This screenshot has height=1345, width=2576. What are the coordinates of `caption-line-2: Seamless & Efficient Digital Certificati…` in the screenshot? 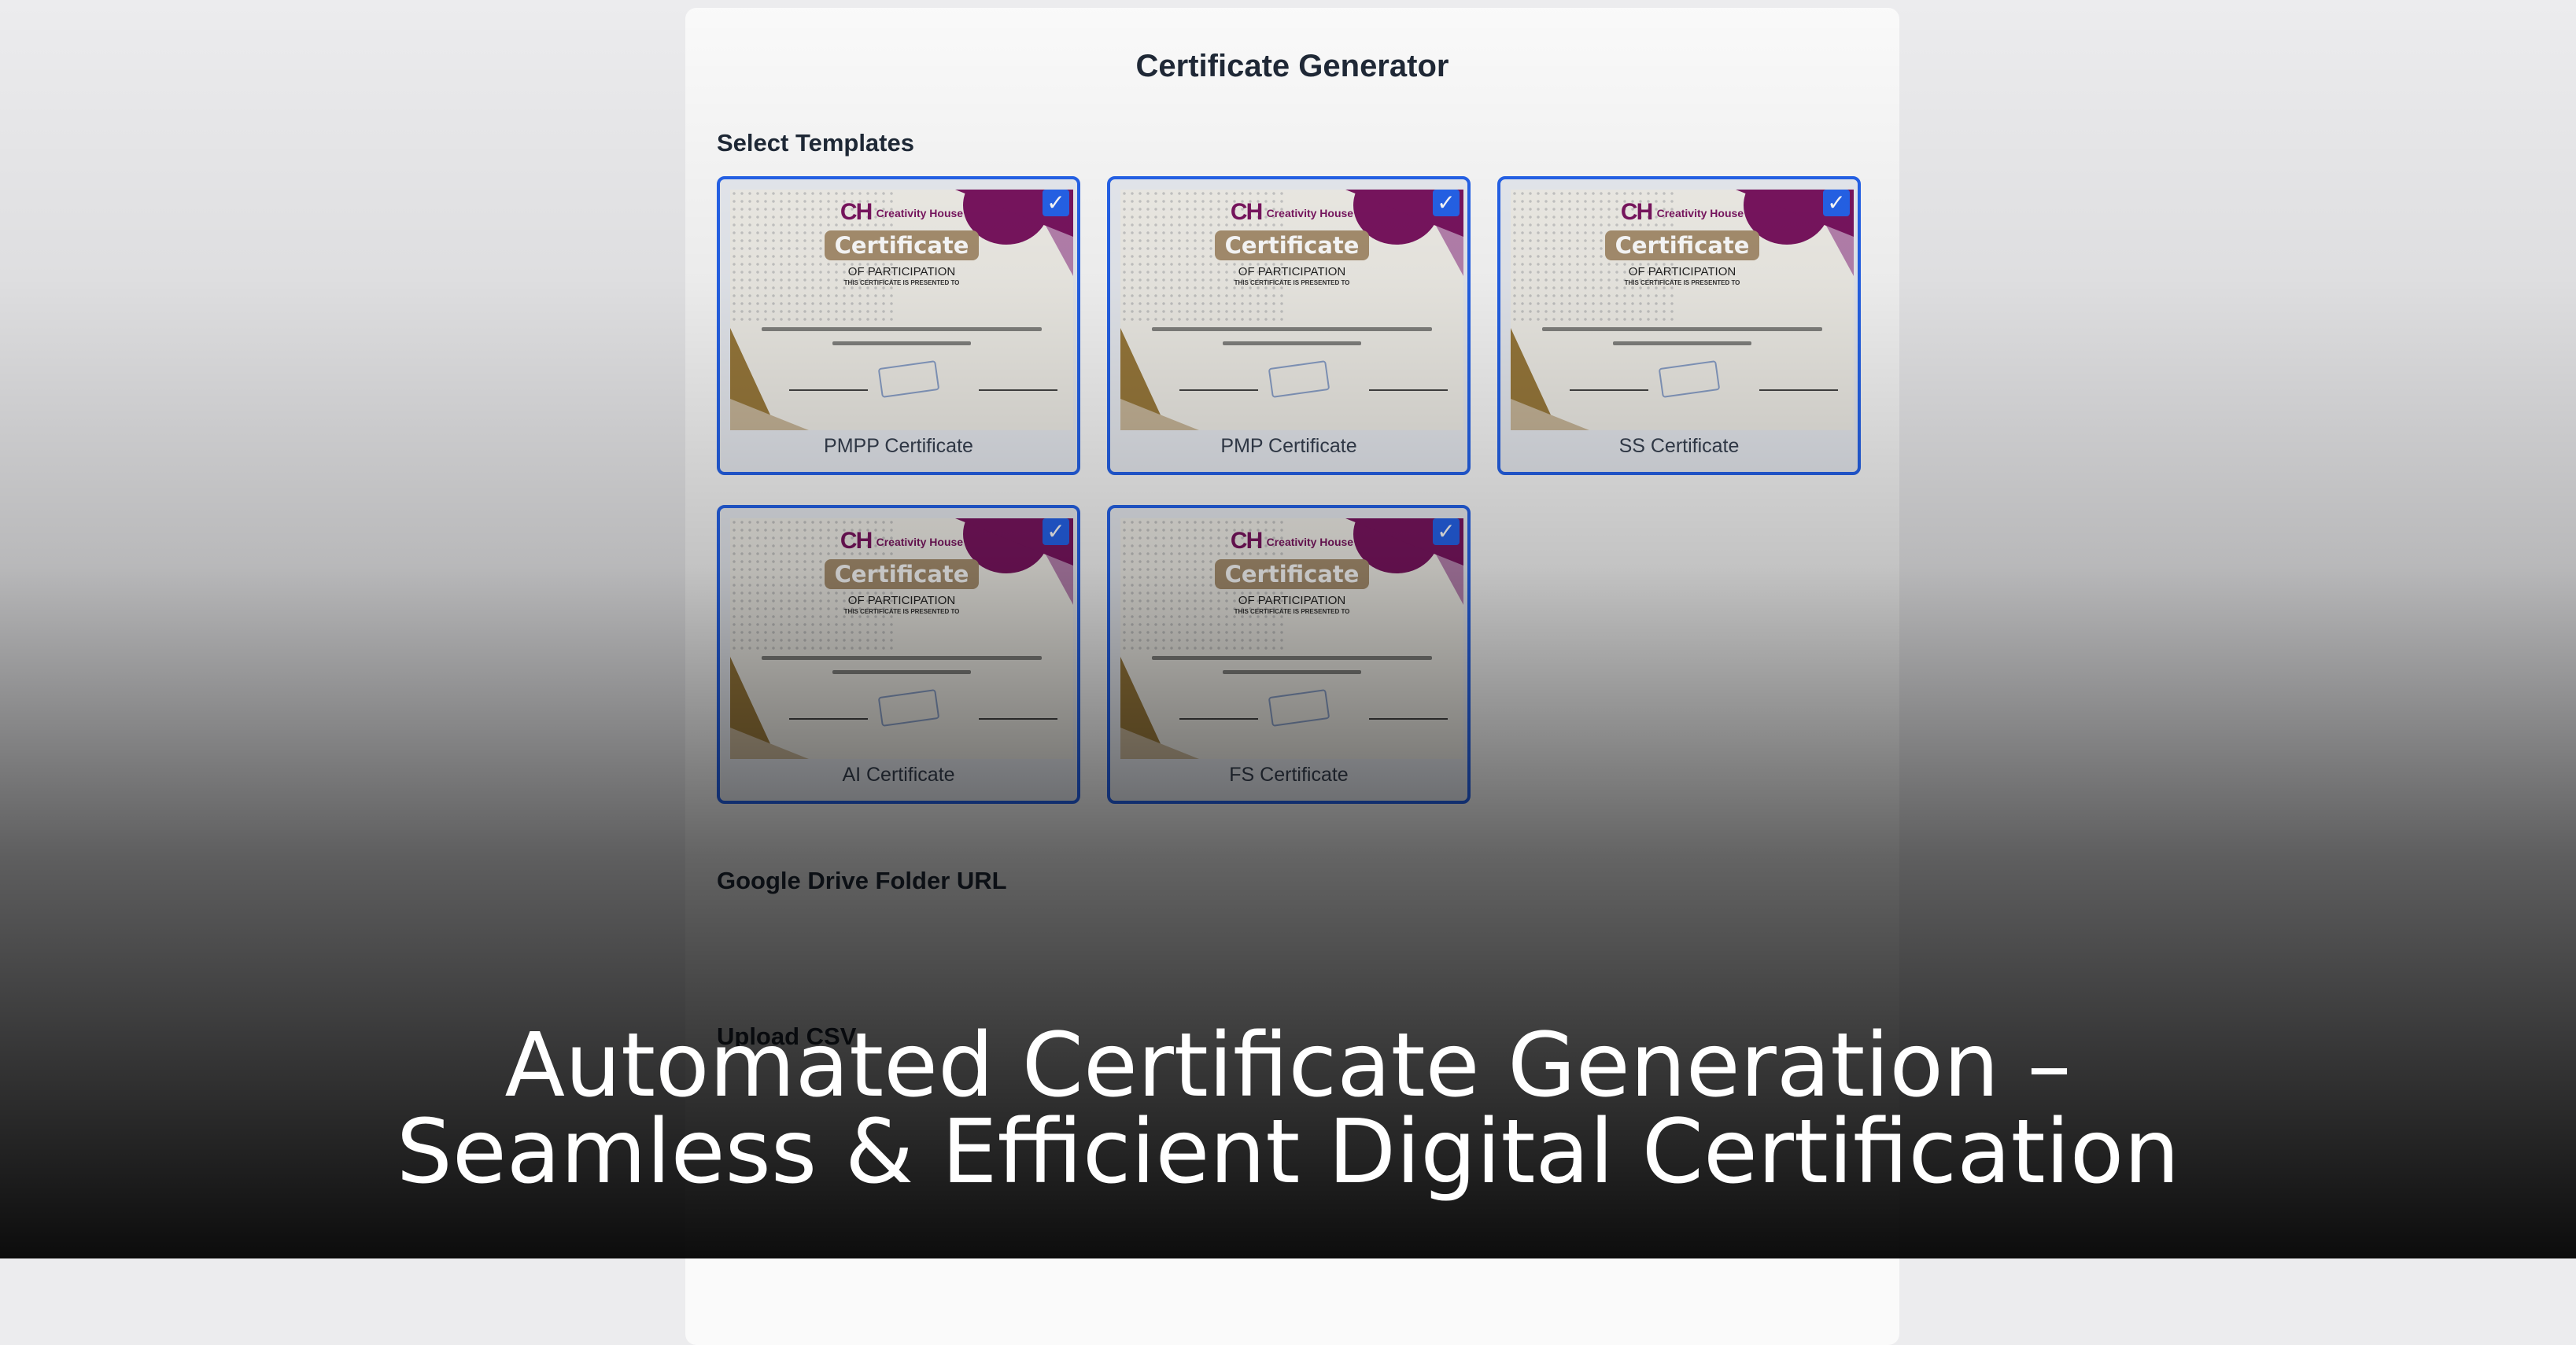 It's located at (1288, 1152).